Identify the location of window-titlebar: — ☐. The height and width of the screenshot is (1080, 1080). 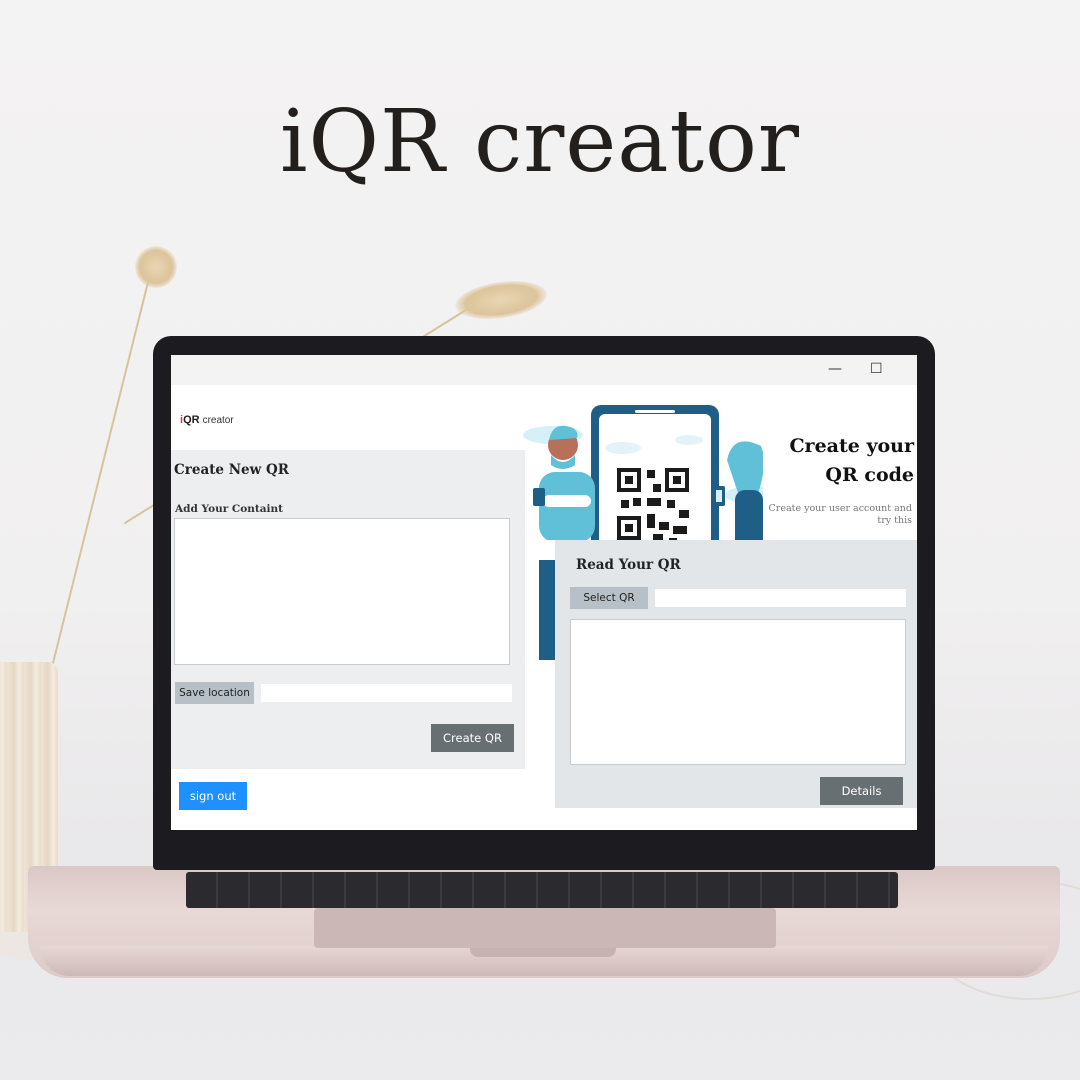
(544, 370).